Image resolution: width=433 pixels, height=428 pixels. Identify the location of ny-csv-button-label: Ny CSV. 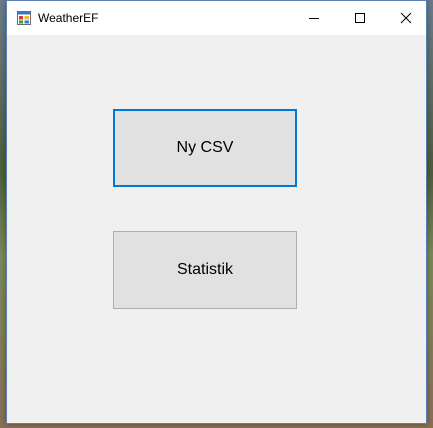
(205, 147).